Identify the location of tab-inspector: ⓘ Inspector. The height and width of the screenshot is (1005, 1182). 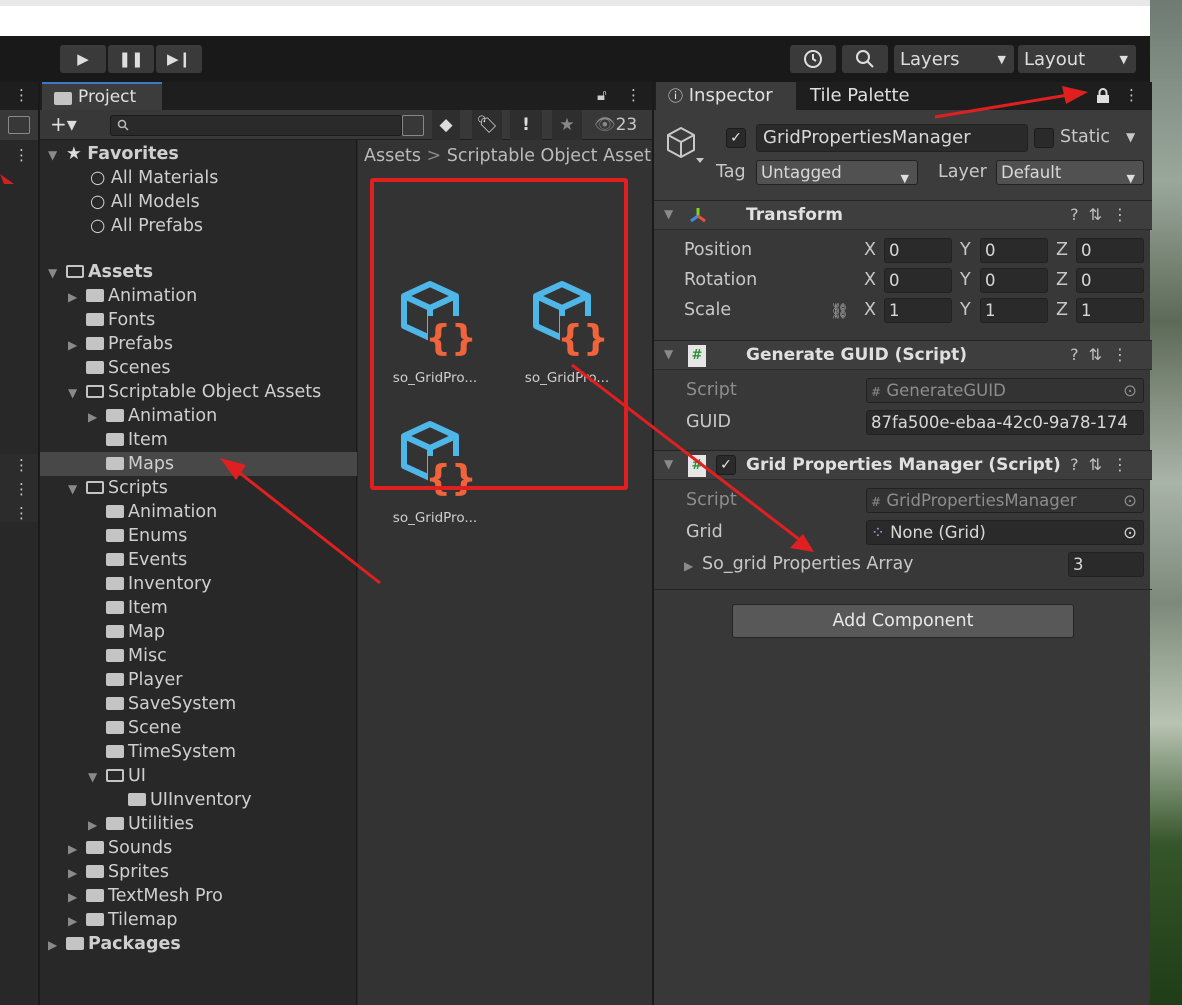
(726, 96).